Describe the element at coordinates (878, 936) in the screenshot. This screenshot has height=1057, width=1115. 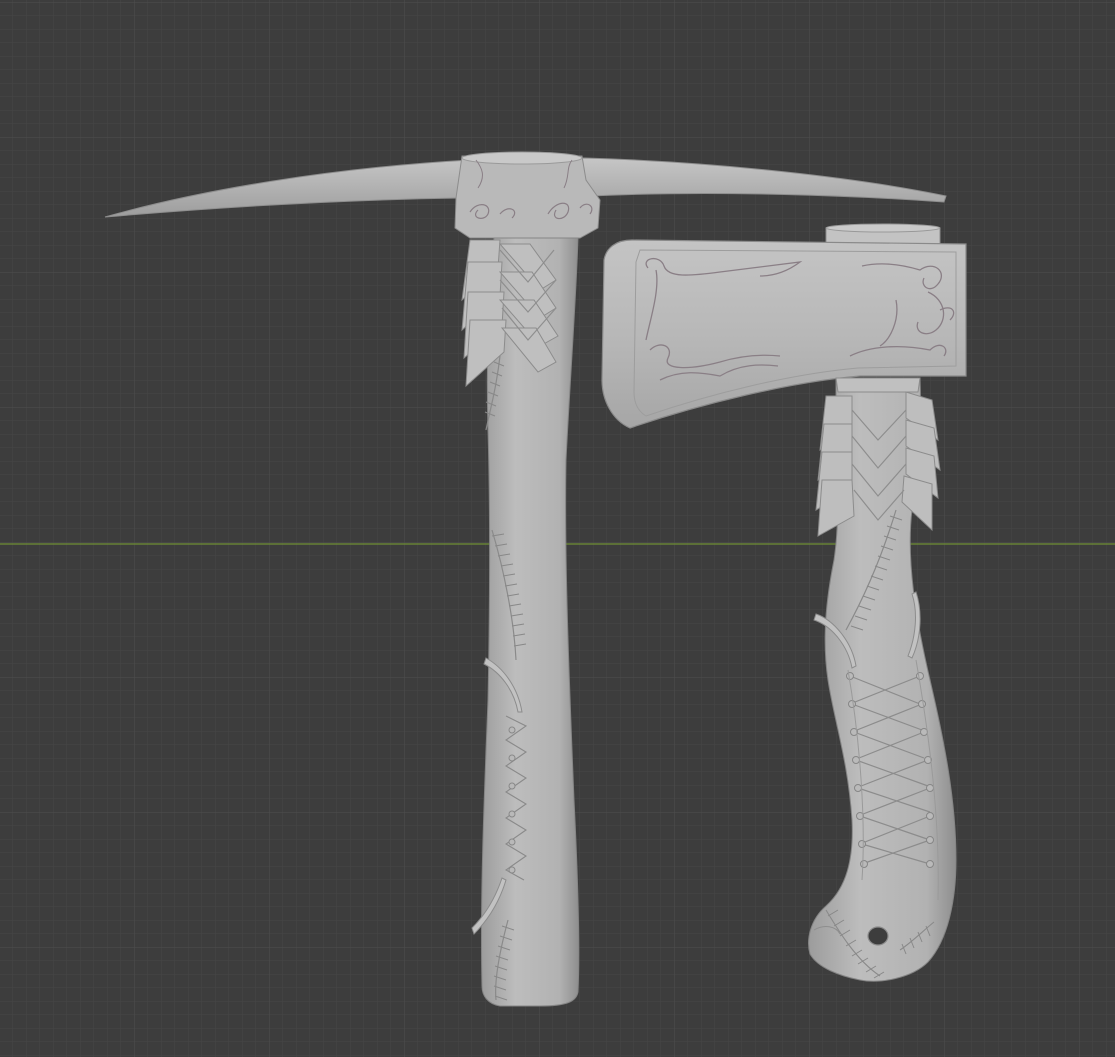
I see `lanyard-hole` at that location.